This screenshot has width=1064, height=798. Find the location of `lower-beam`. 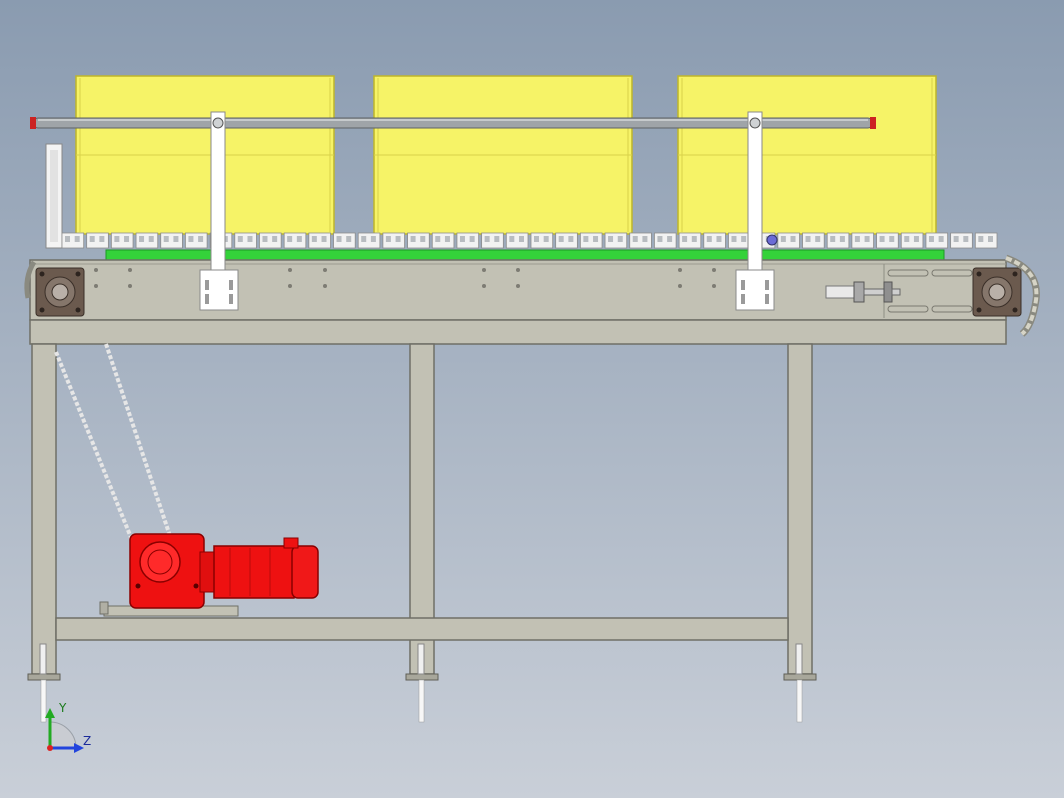

lower-beam is located at coordinates (518, 332).